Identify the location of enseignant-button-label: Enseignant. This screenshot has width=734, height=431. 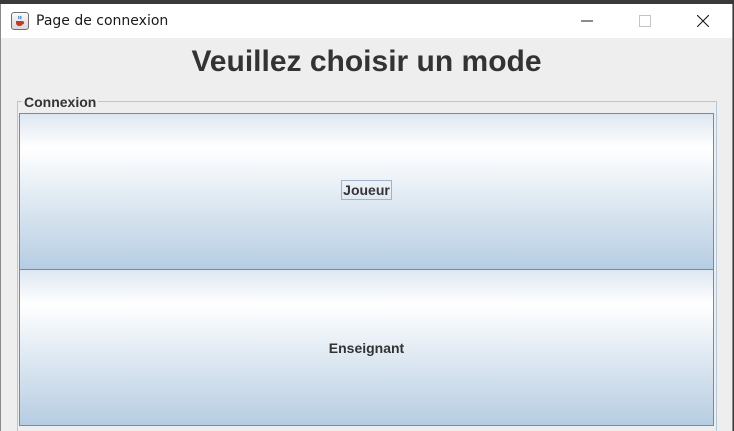
(366, 348).